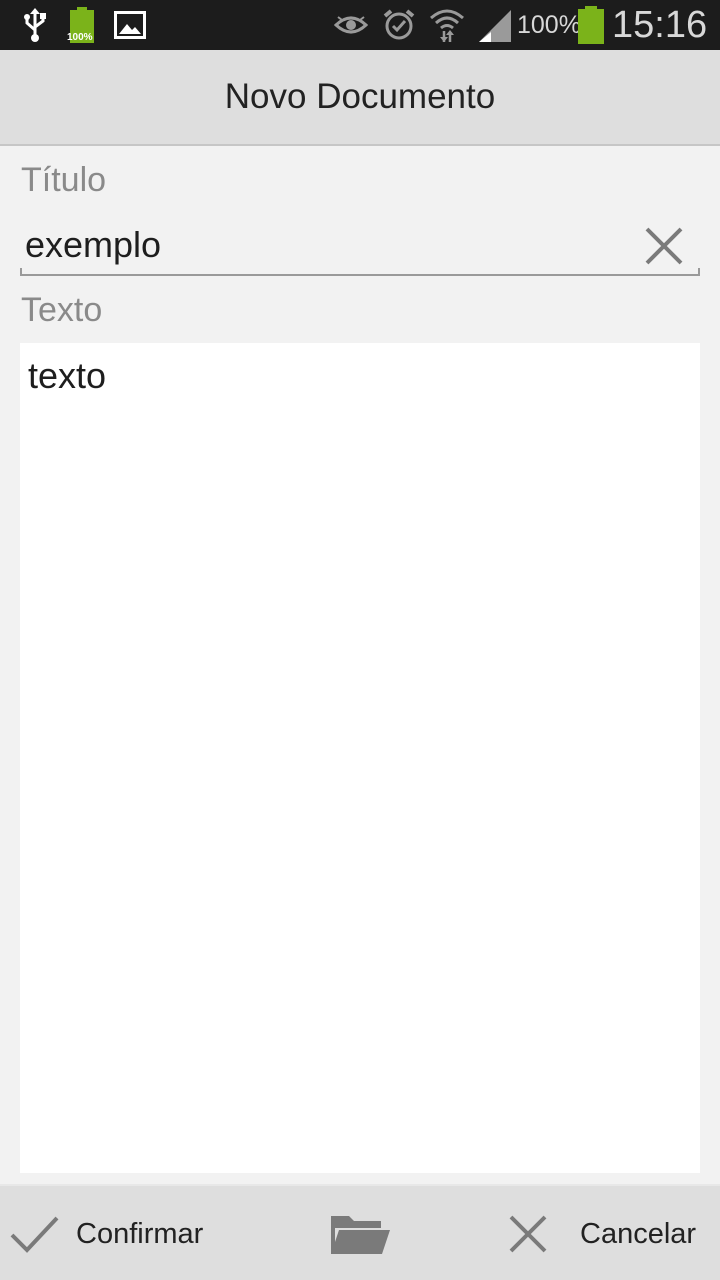 The width and height of the screenshot is (720, 1280). I want to click on image-icon, so click(130, 25).